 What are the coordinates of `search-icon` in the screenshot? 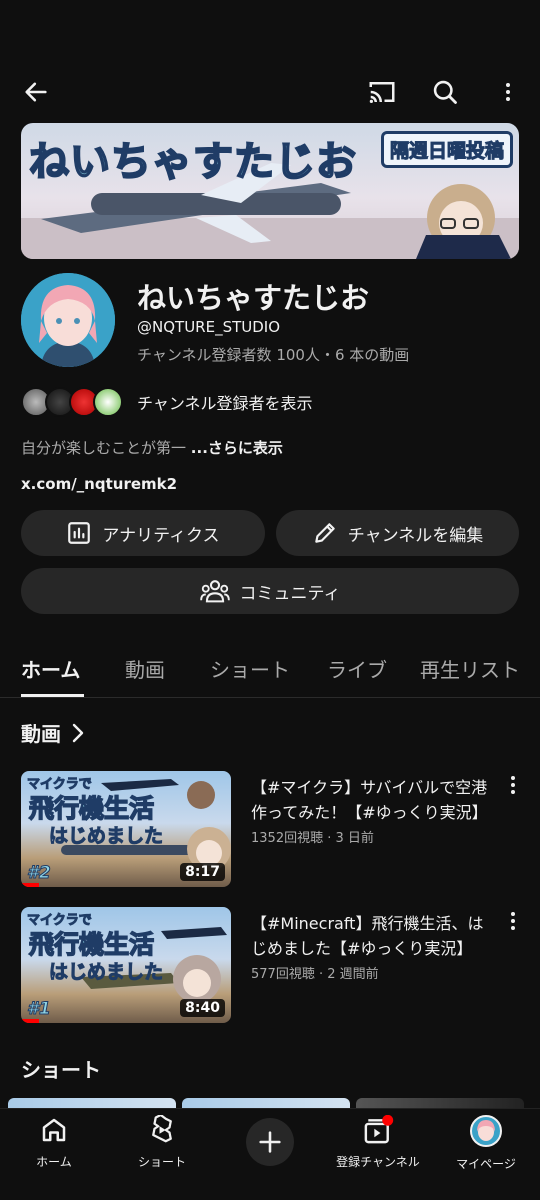 It's located at (445, 92).